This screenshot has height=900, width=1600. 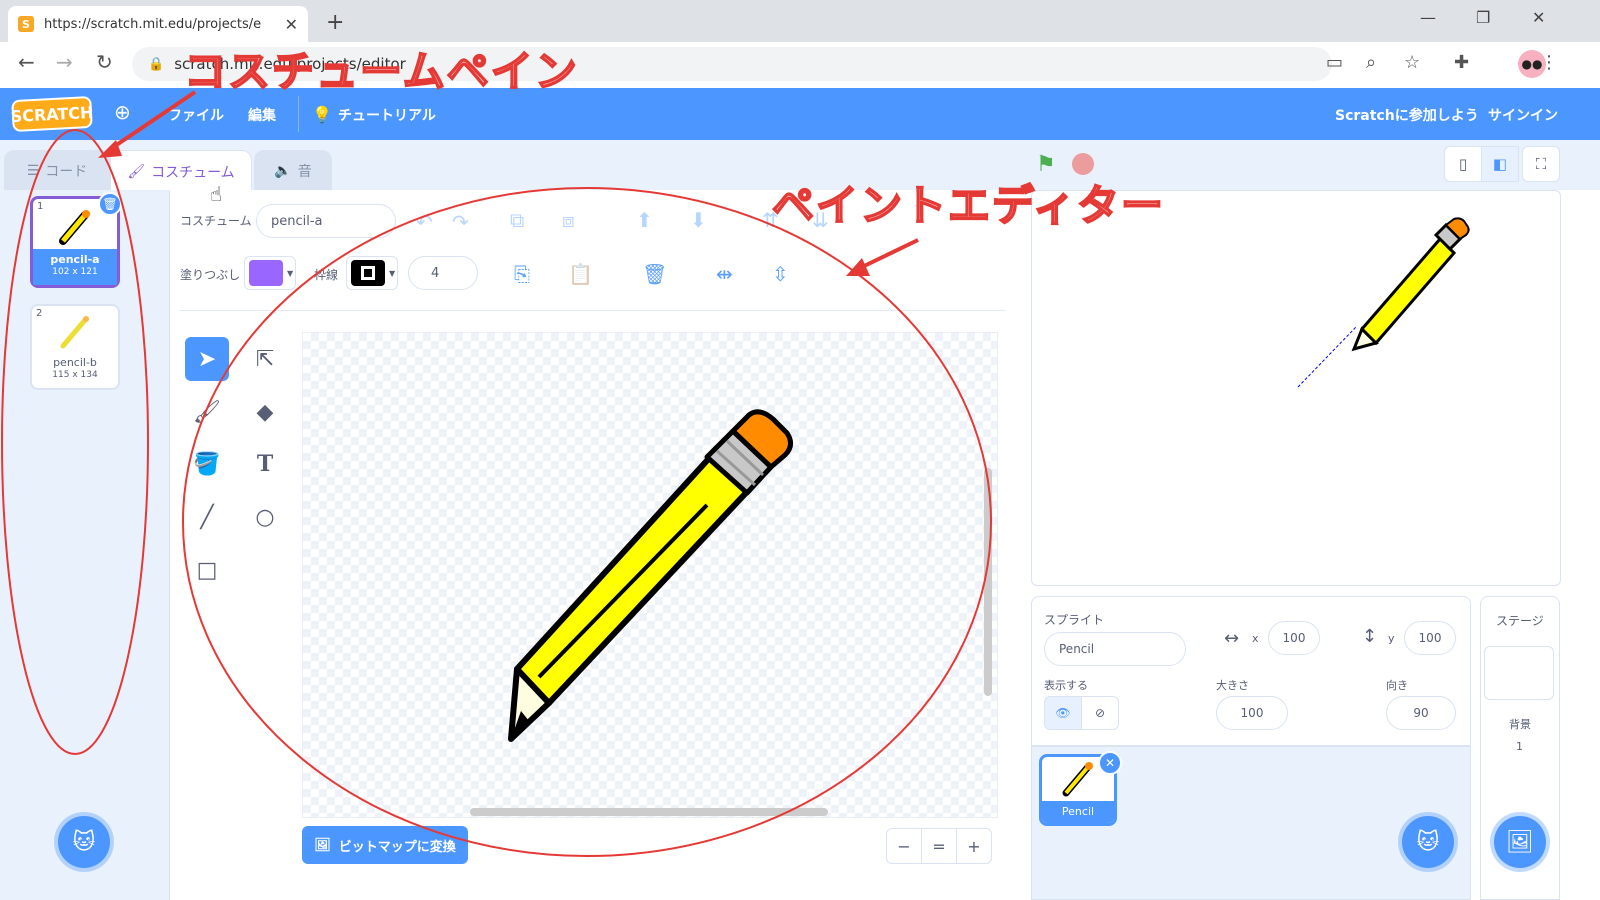 I want to click on choose-costume-button: 🐱, so click(x=84, y=842).